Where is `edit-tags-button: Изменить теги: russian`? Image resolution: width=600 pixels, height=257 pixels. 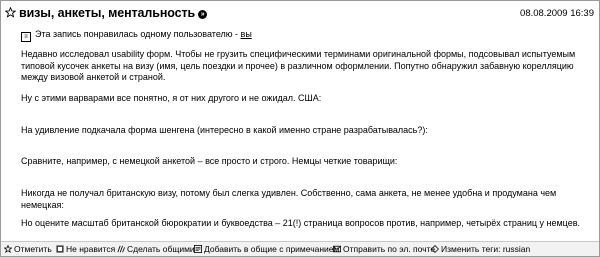
edit-tags-button: Изменить теги: russian is located at coordinates (480, 249).